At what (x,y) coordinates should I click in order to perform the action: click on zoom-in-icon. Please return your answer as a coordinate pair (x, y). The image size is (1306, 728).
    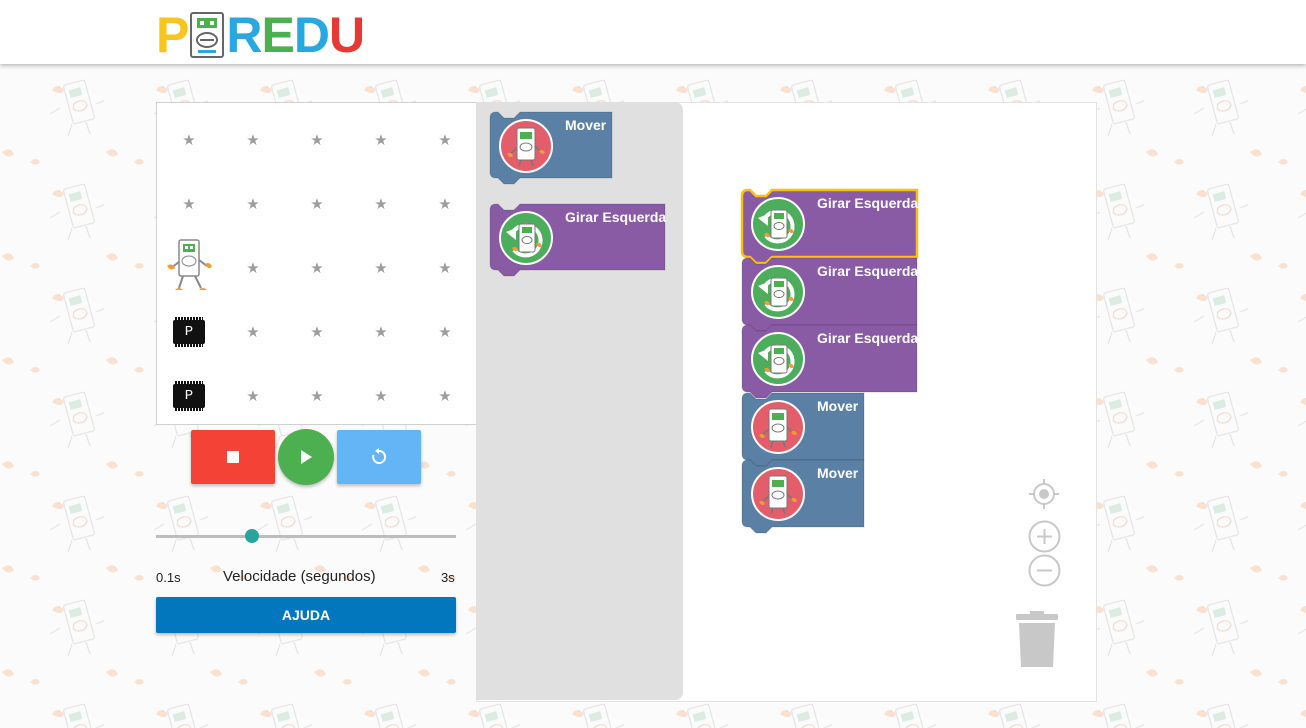
    Looking at the image, I should click on (1044, 536).